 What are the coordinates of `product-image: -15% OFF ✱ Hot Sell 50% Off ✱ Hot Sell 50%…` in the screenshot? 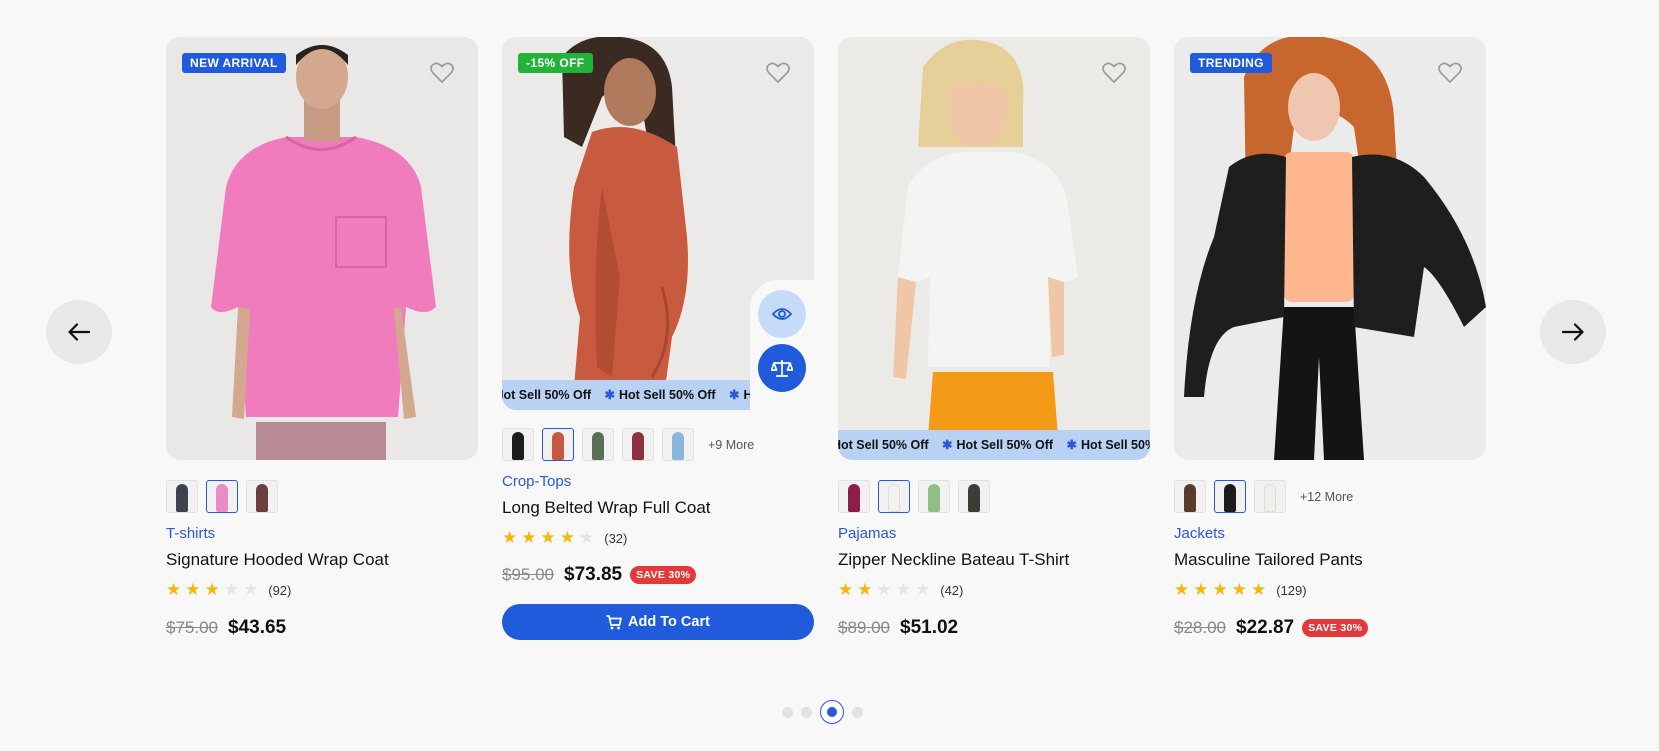 It's located at (658, 223).